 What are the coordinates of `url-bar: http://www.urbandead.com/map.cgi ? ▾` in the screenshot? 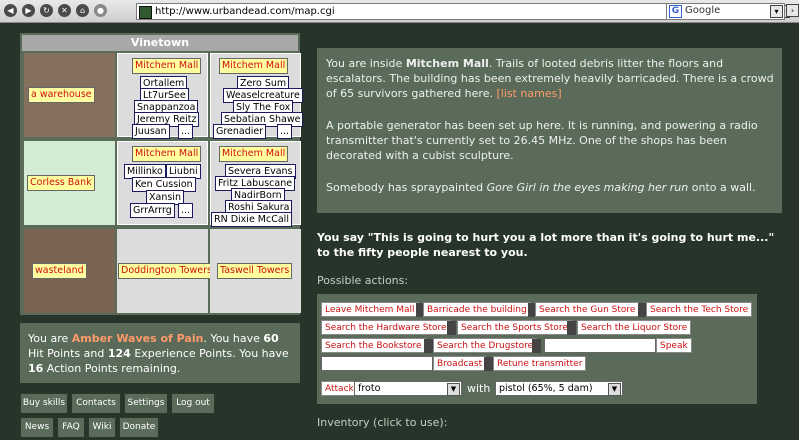 It's located at (463, 11).